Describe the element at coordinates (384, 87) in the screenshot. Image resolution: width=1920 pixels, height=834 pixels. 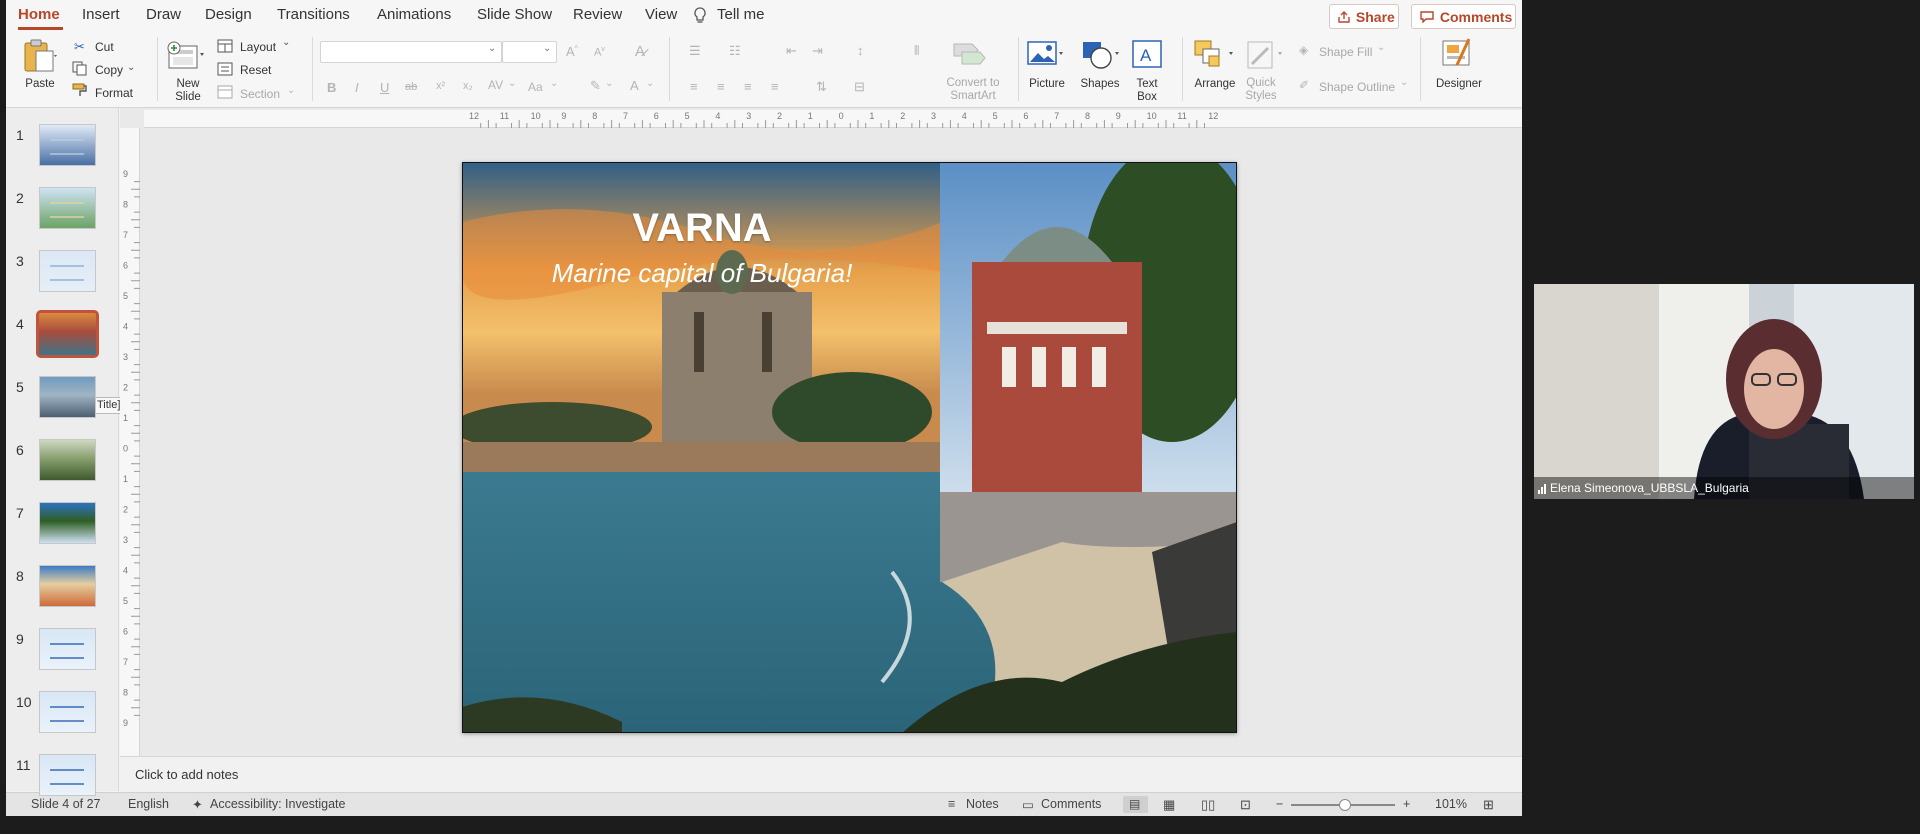
I see `underline-button: U` at that location.